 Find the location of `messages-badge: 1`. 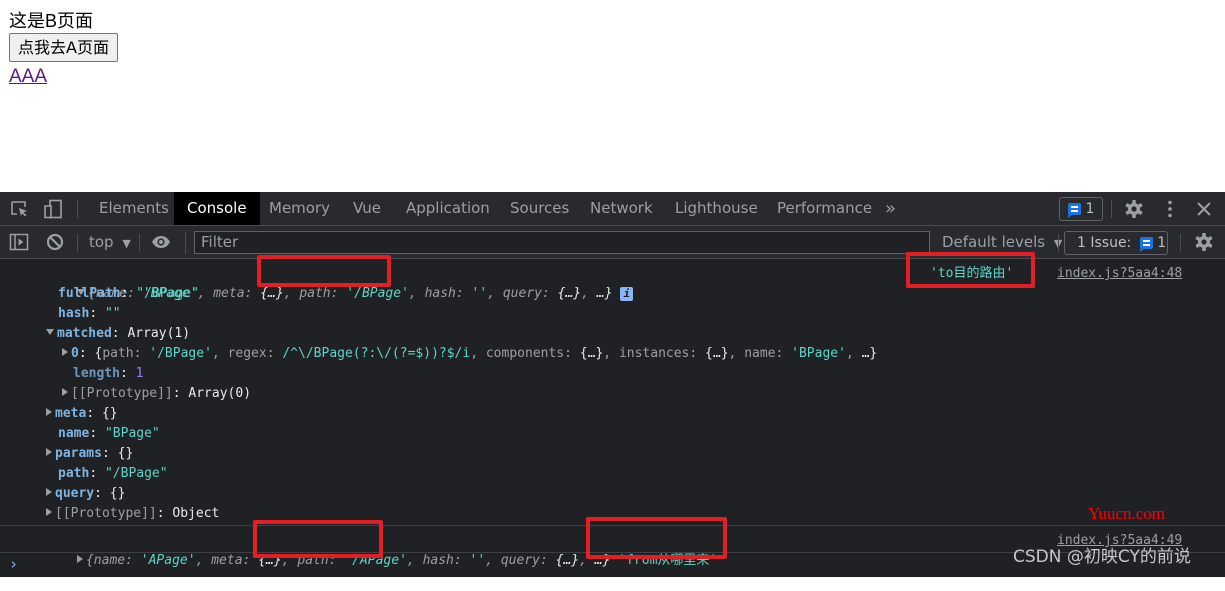

messages-badge: 1 is located at coordinates (1081, 209).